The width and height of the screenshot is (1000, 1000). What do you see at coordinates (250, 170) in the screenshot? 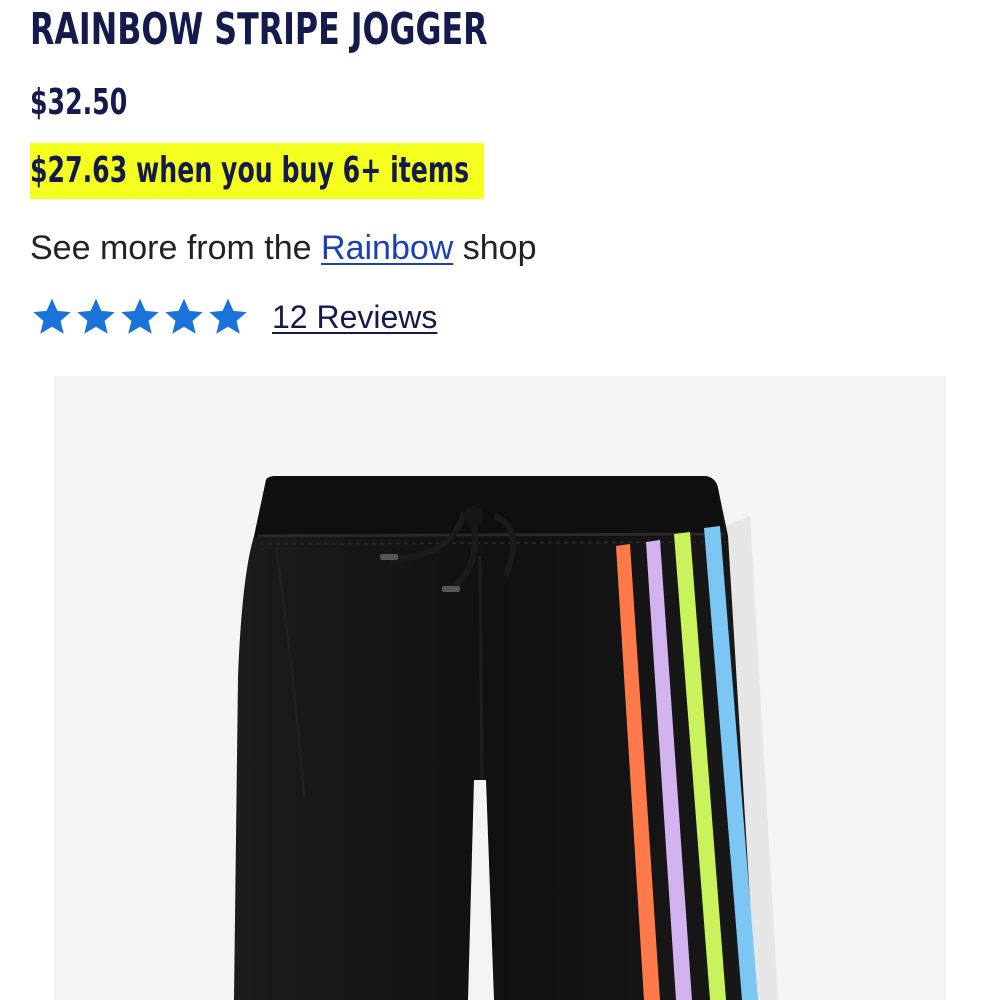
I see `promo-price: $27.63 when you buy 6+ items` at bounding box center [250, 170].